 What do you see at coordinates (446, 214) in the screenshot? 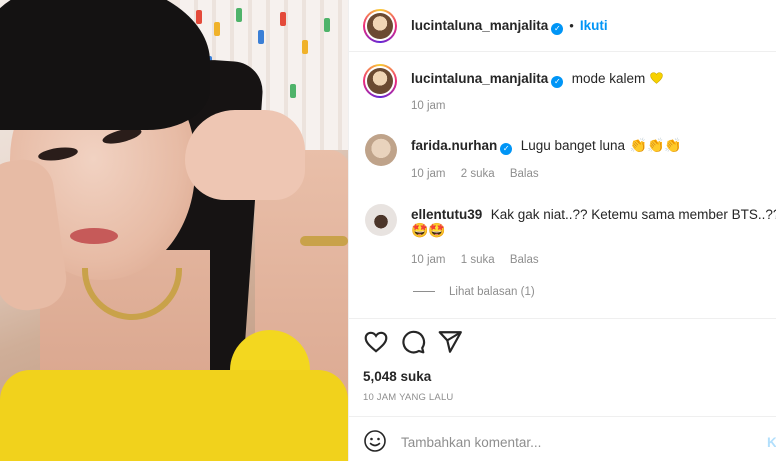
I see `comment-username: ellentutu39` at bounding box center [446, 214].